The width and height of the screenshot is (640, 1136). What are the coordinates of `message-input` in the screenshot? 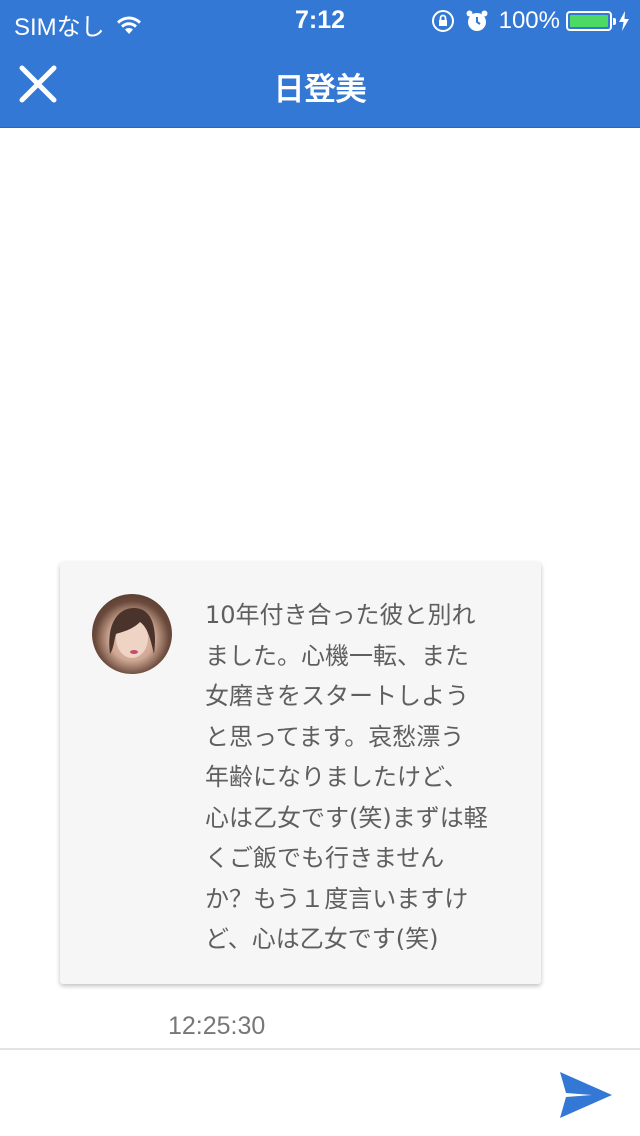 It's located at (274, 1093).